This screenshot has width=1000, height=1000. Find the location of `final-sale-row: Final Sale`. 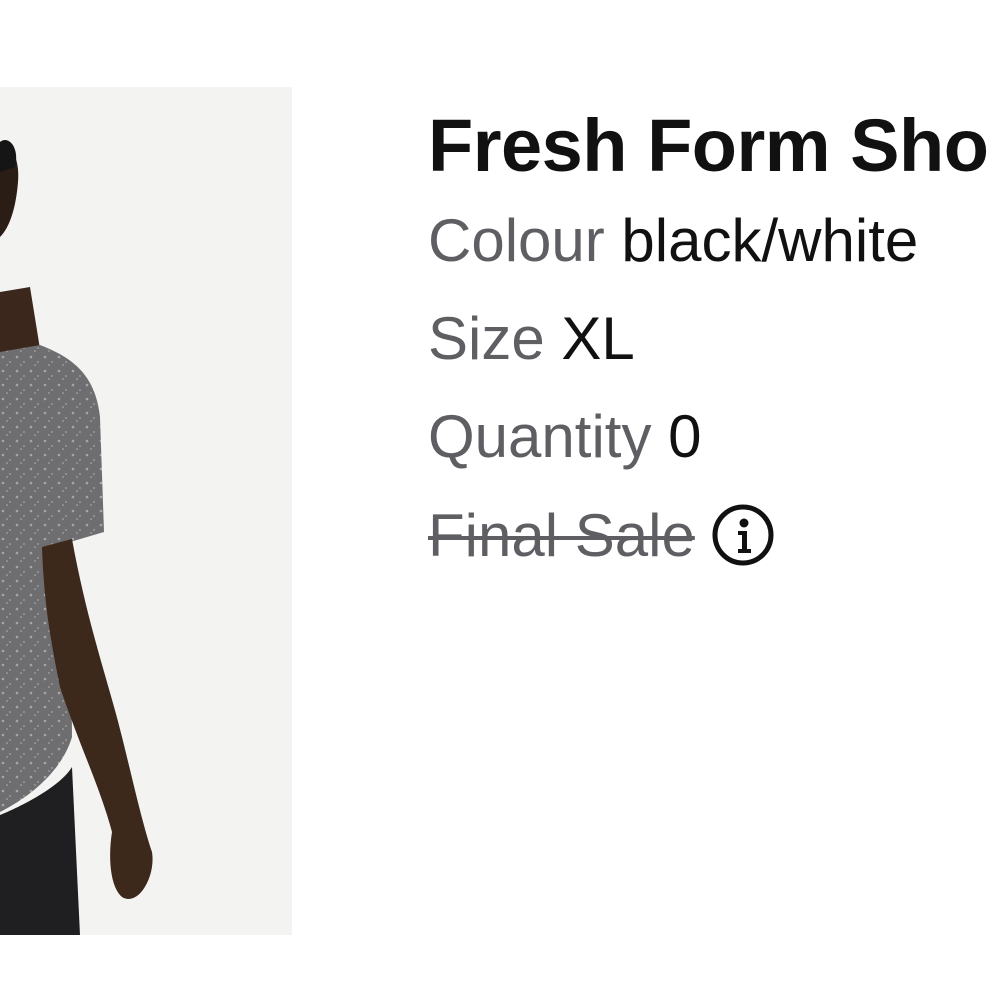

final-sale-row: Final Sale is located at coordinates (714, 535).